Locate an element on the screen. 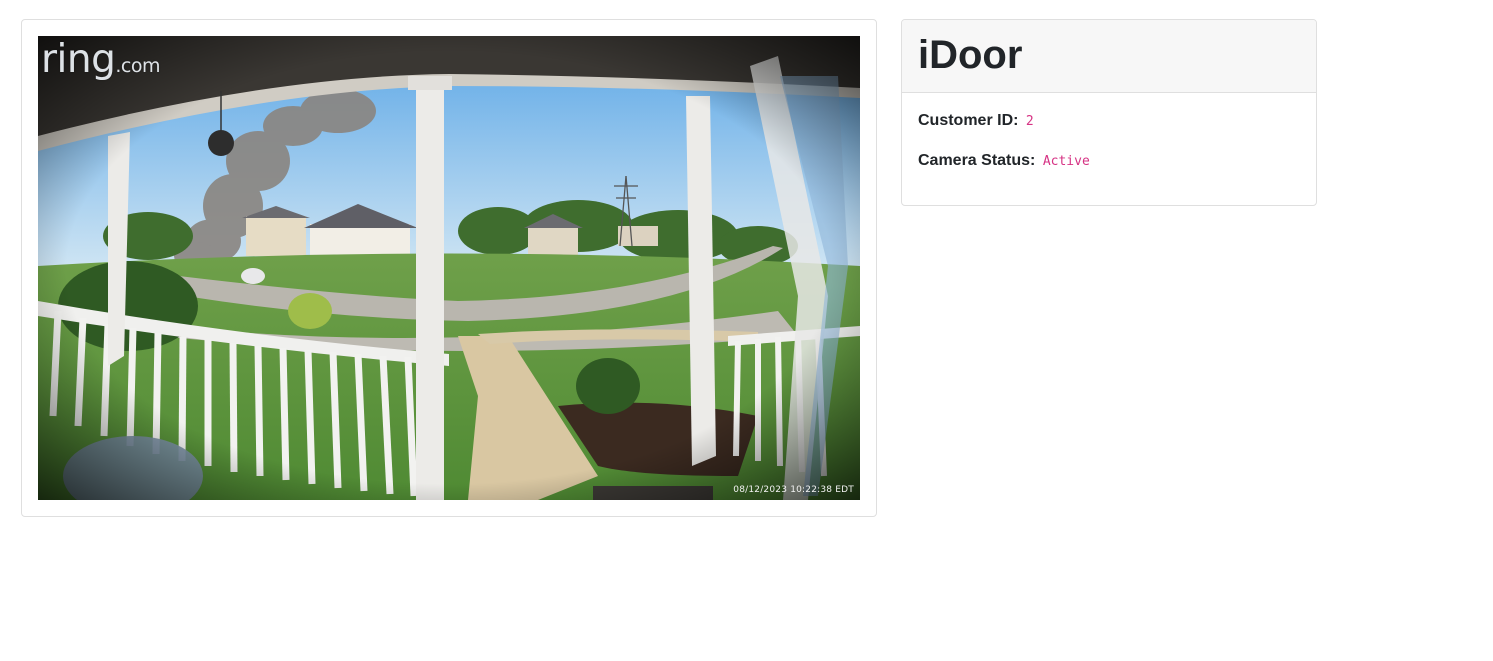 The height and width of the screenshot is (661, 1493). customer-id-value: 2 is located at coordinates (1029, 121).